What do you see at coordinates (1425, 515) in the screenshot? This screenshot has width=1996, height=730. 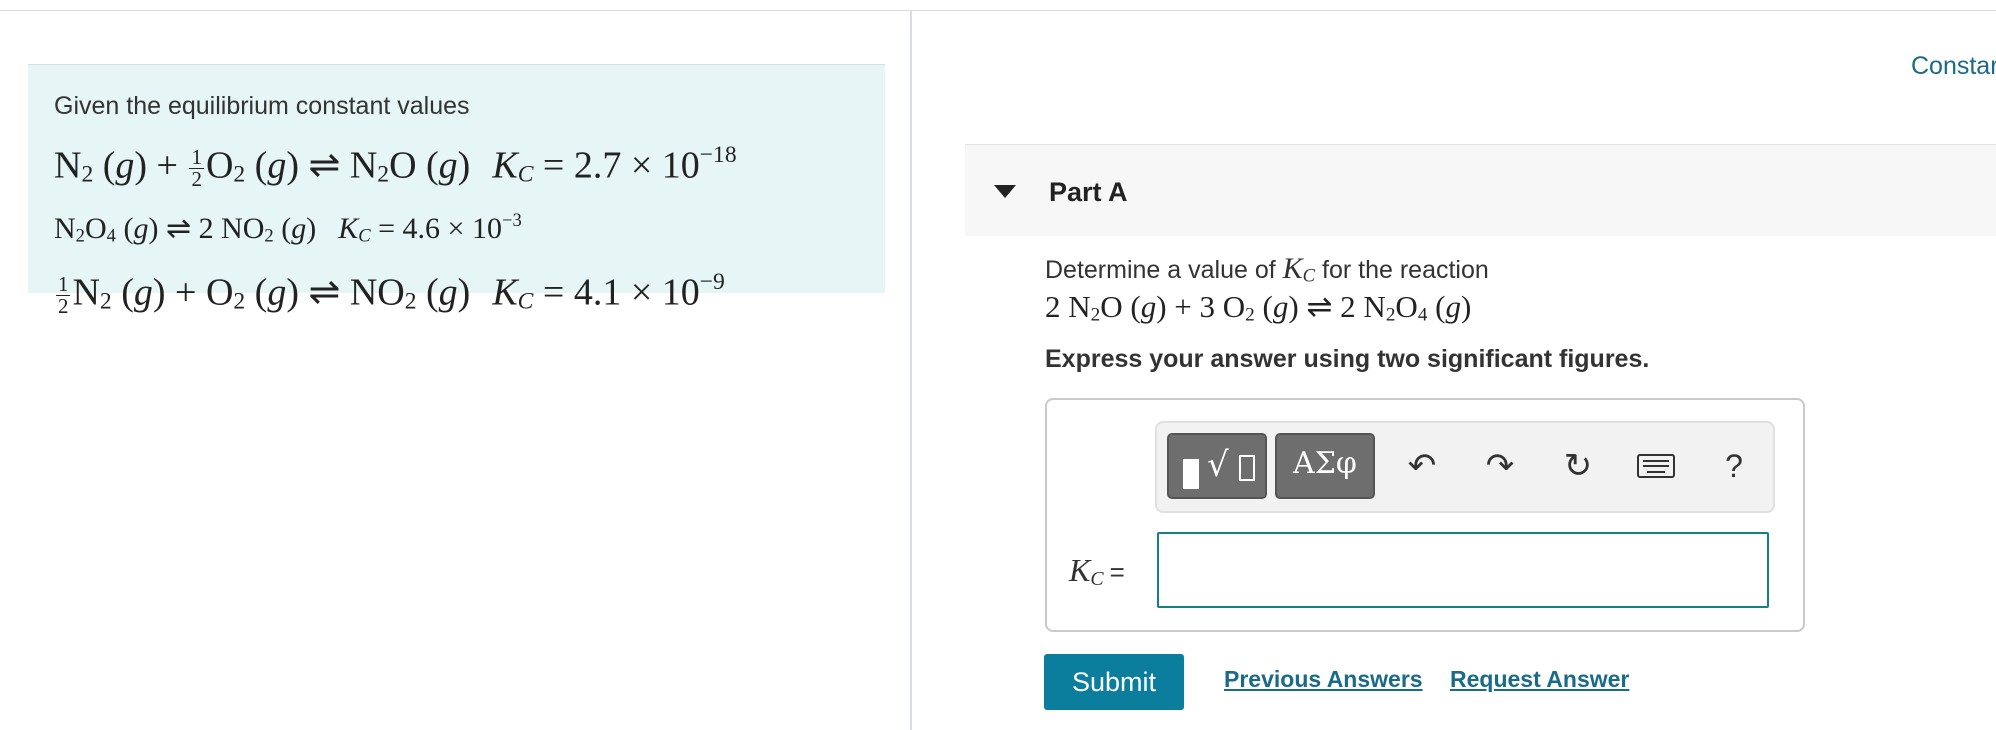 I see `answer-box: √ ΑΣφ ↶ ↷ ↻ ? KC =` at bounding box center [1425, 515].